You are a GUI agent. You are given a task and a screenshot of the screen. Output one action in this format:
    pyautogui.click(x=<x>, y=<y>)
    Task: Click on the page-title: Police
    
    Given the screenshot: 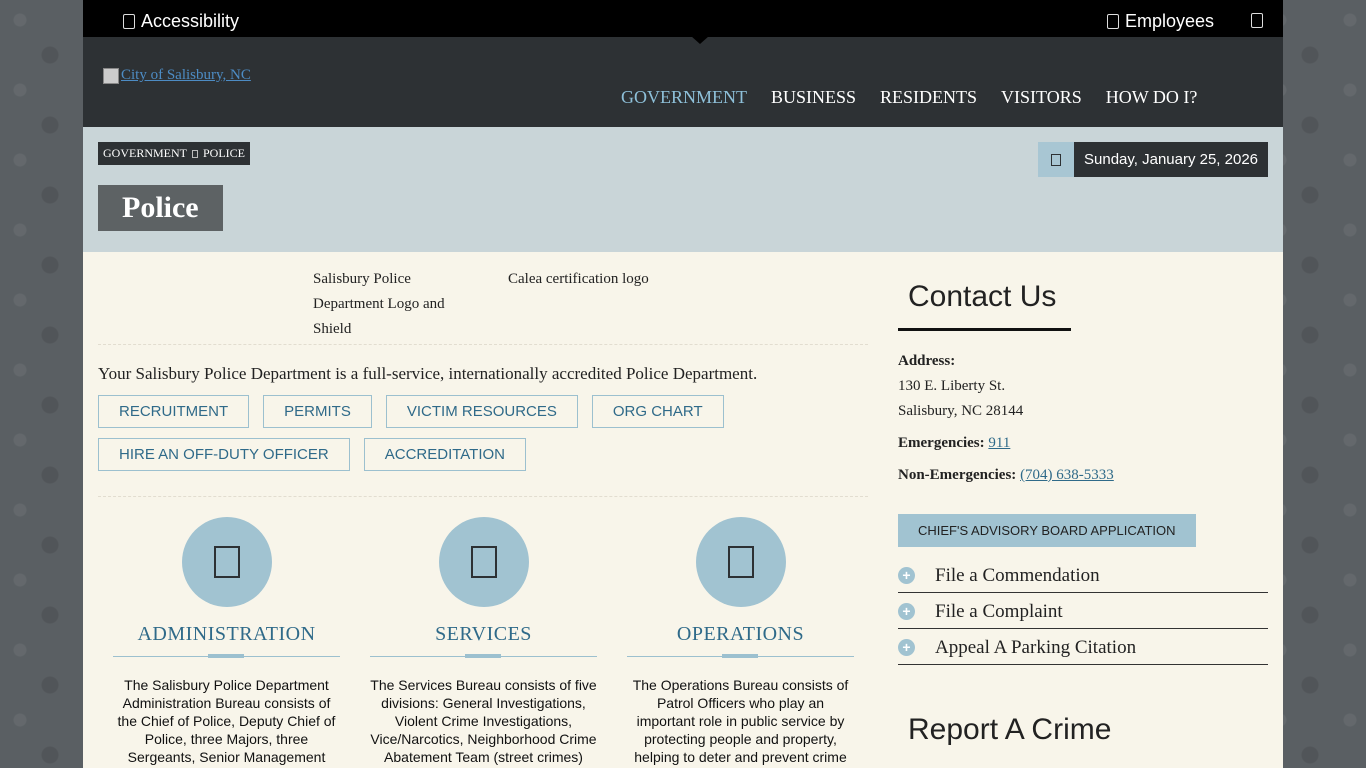 What is the action you would take?
    pyautogui.click(x=160, y=208)
    